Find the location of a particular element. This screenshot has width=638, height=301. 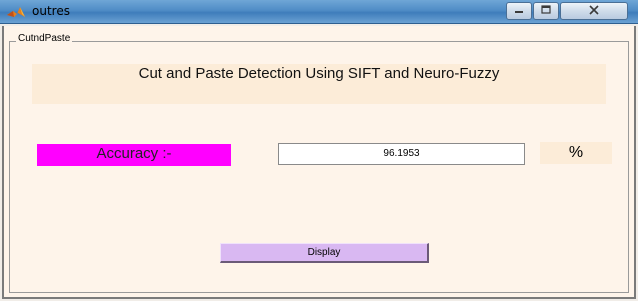

minimize-button is located at coordinates (519, 11).